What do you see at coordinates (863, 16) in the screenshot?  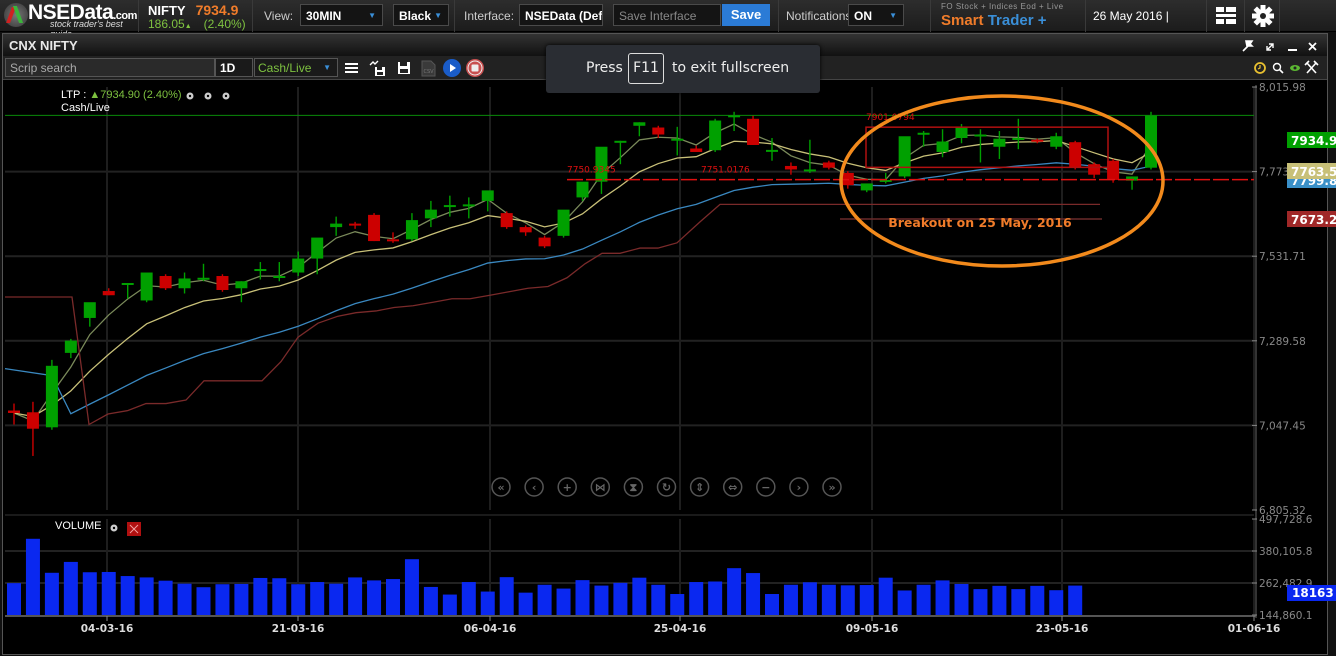 I see `notifications-select-value: ON` at bounding box center [863, 16].